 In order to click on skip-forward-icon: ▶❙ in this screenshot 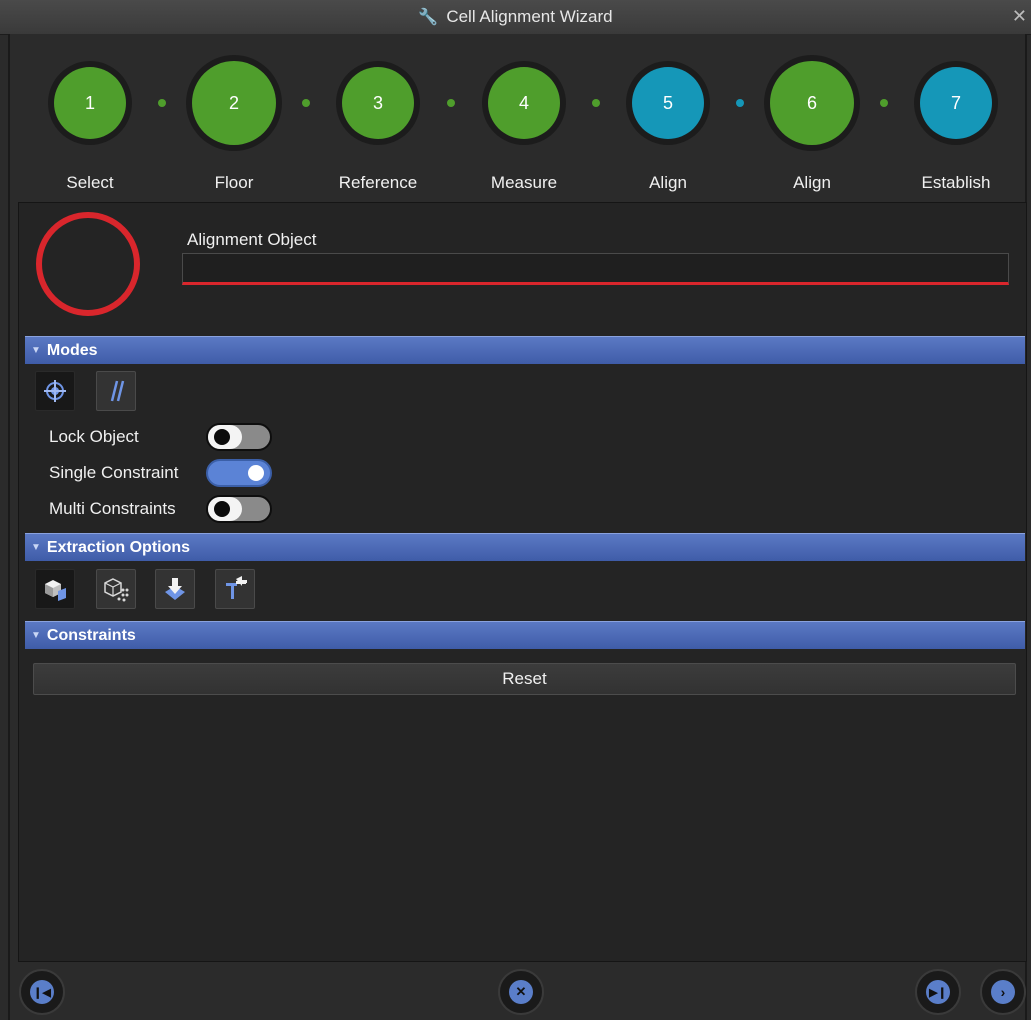, I will do `click(938, 992)`.